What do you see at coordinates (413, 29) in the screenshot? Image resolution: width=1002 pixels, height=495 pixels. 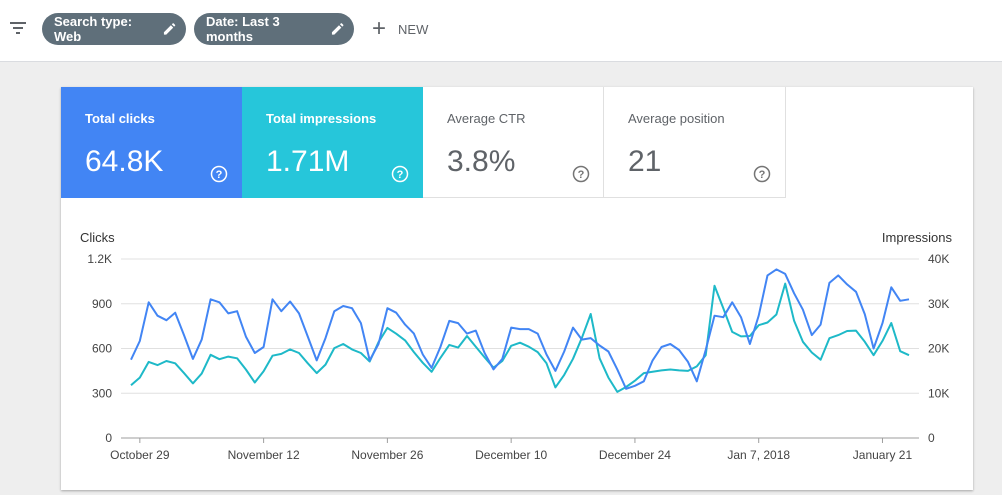 I see `new-button-label: NEW` at bounding box center [413, 29].